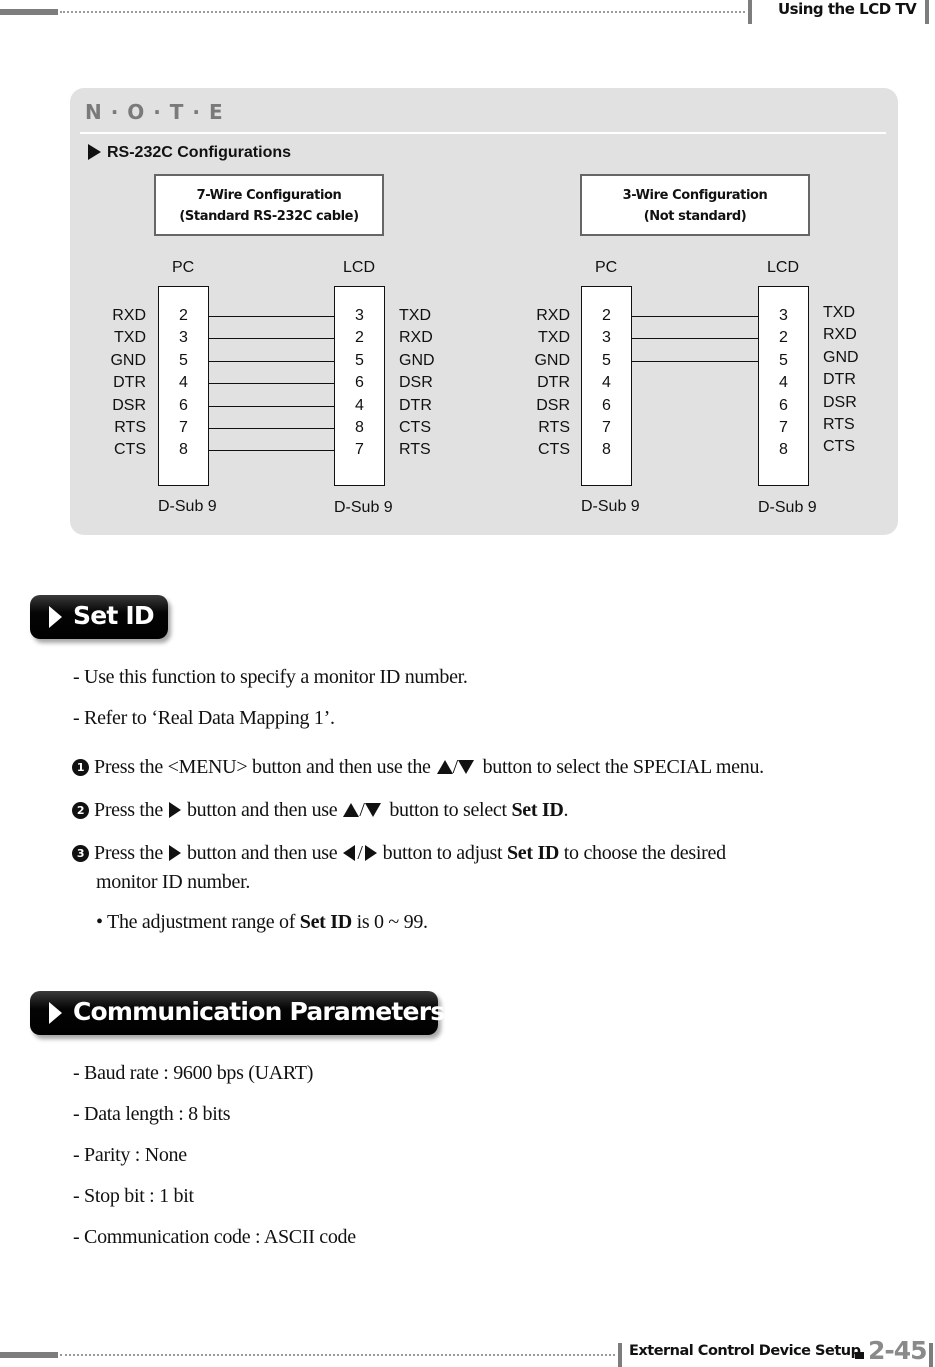  Describe the element at coordinates (29, 1355) in the screenshot. I see `footer-rule-bar` at that location.